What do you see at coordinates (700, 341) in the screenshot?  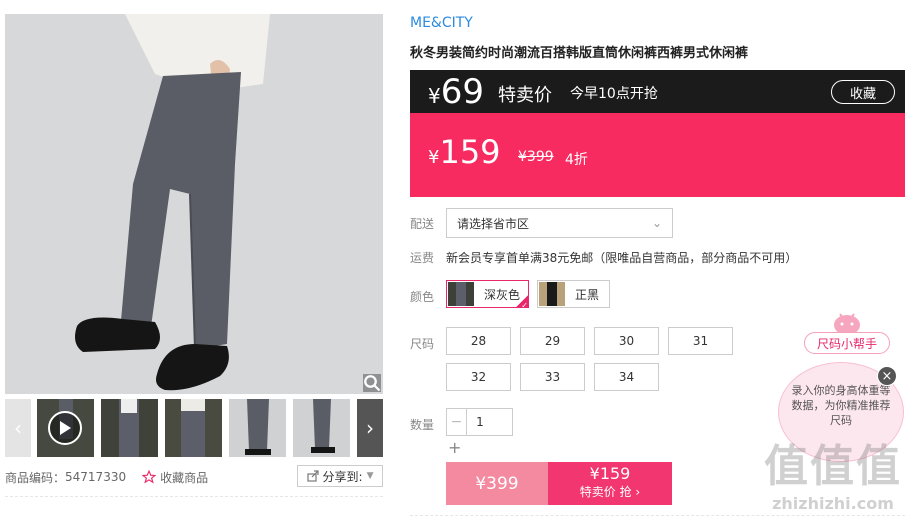 I see `size-option-31: 31` at bounding box center [700, 341].